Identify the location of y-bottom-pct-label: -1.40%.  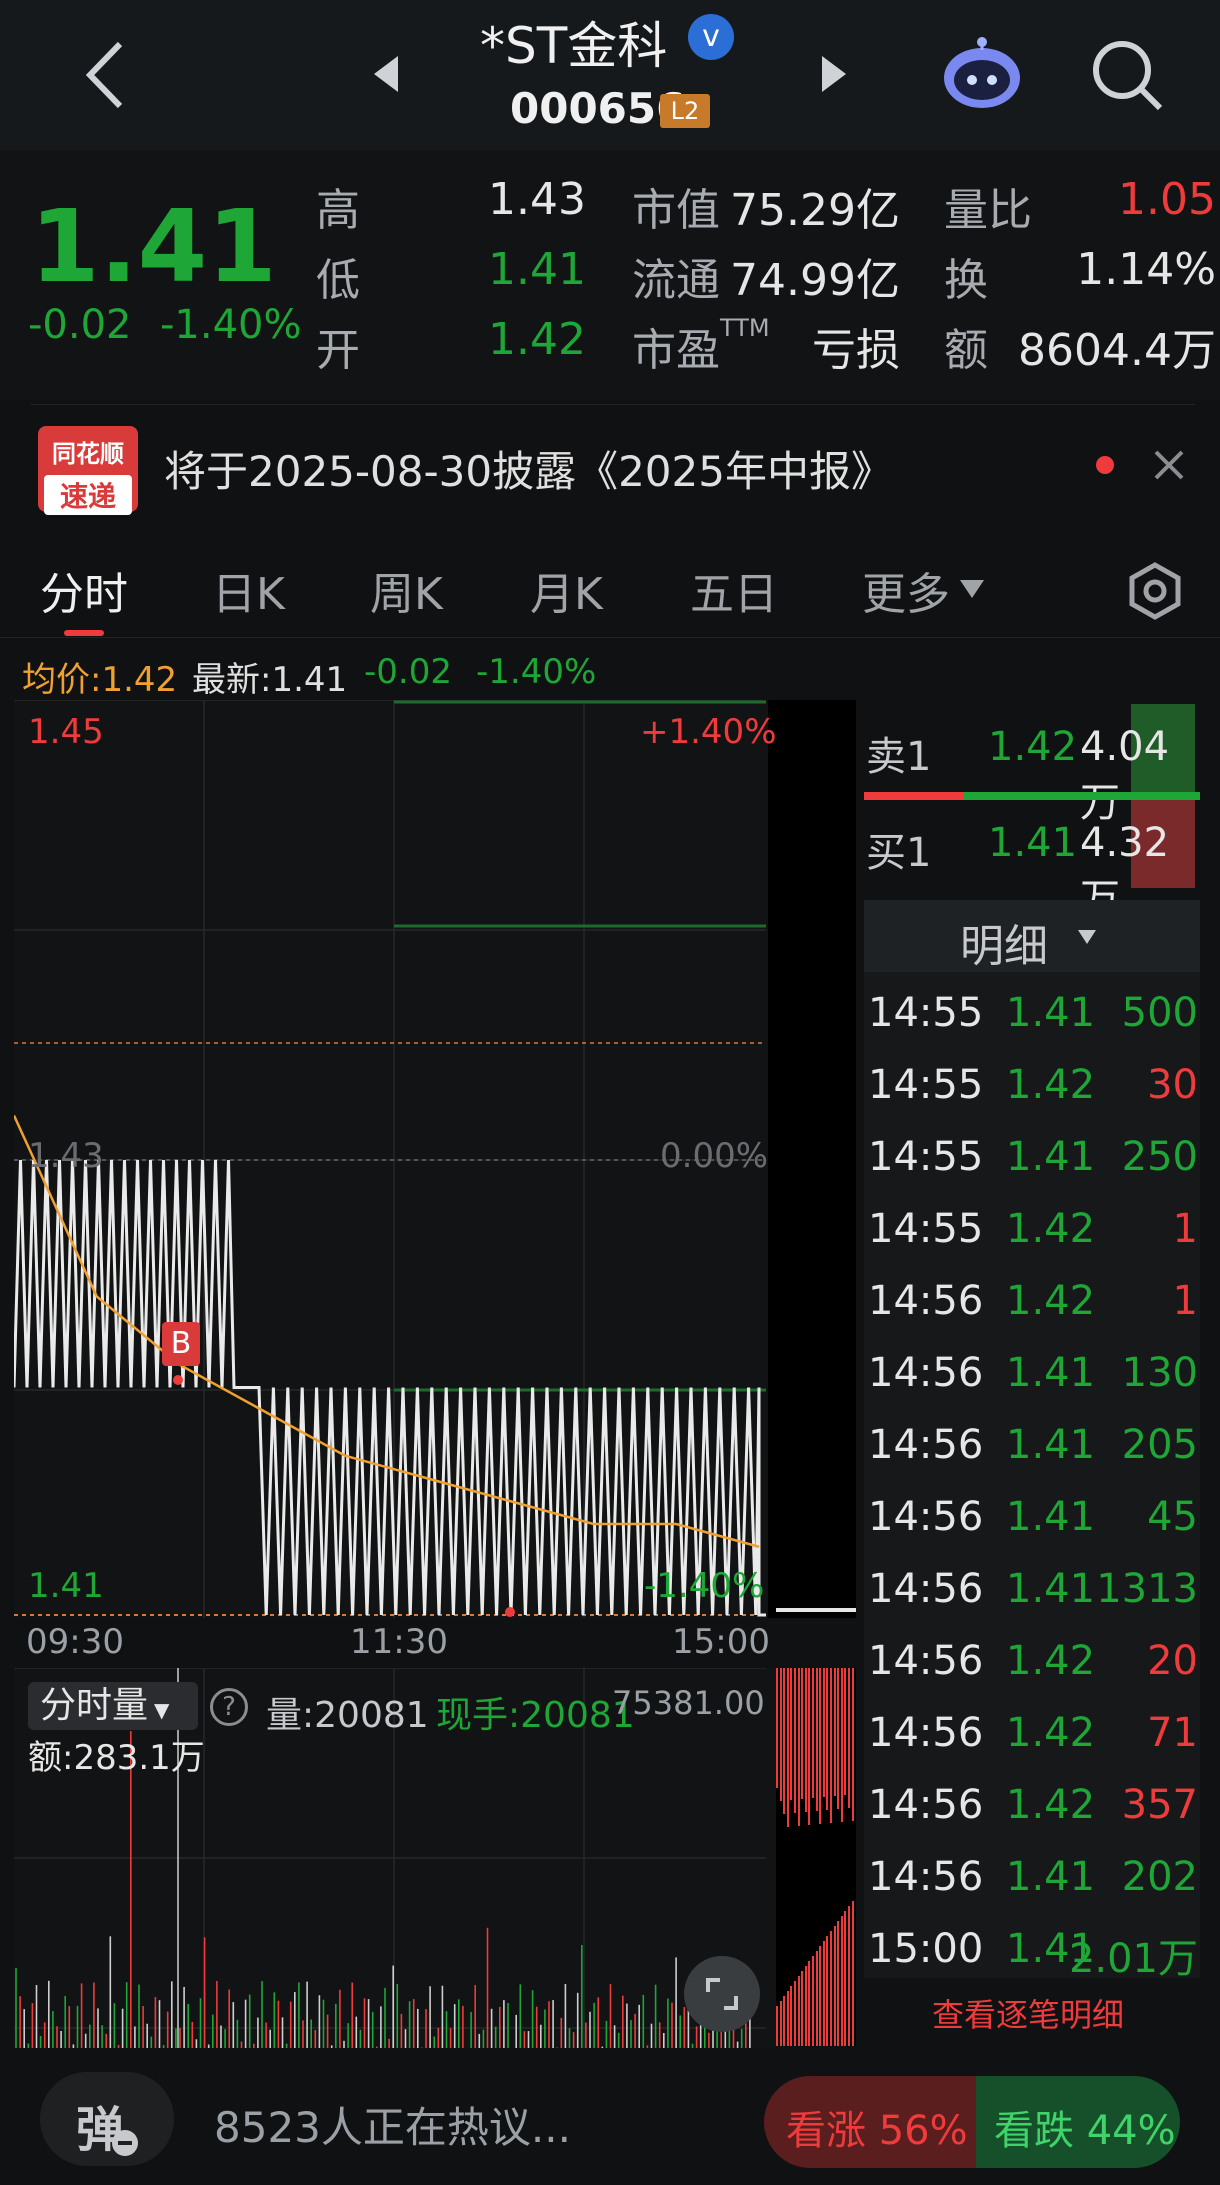
(704, 1586).